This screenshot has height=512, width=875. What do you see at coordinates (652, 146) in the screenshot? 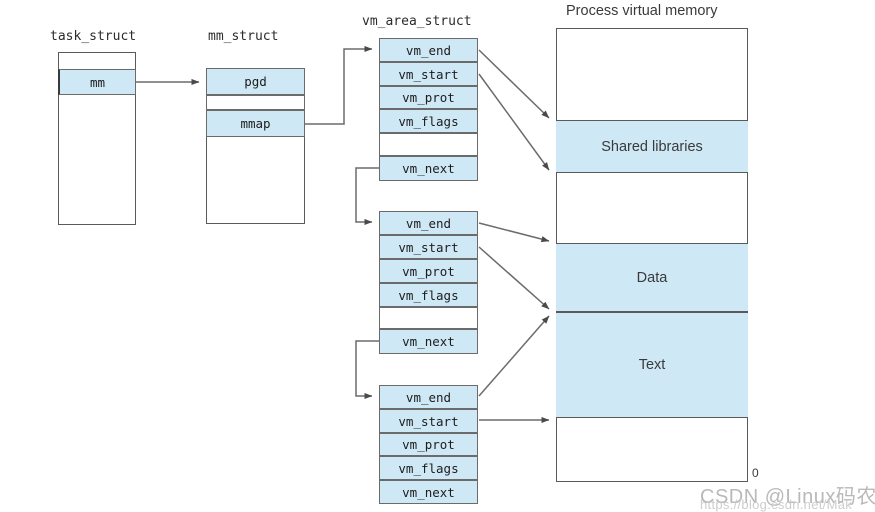
I see `memory-region-shared-libraries: Shared libraries` at bounding box center [652, 146].